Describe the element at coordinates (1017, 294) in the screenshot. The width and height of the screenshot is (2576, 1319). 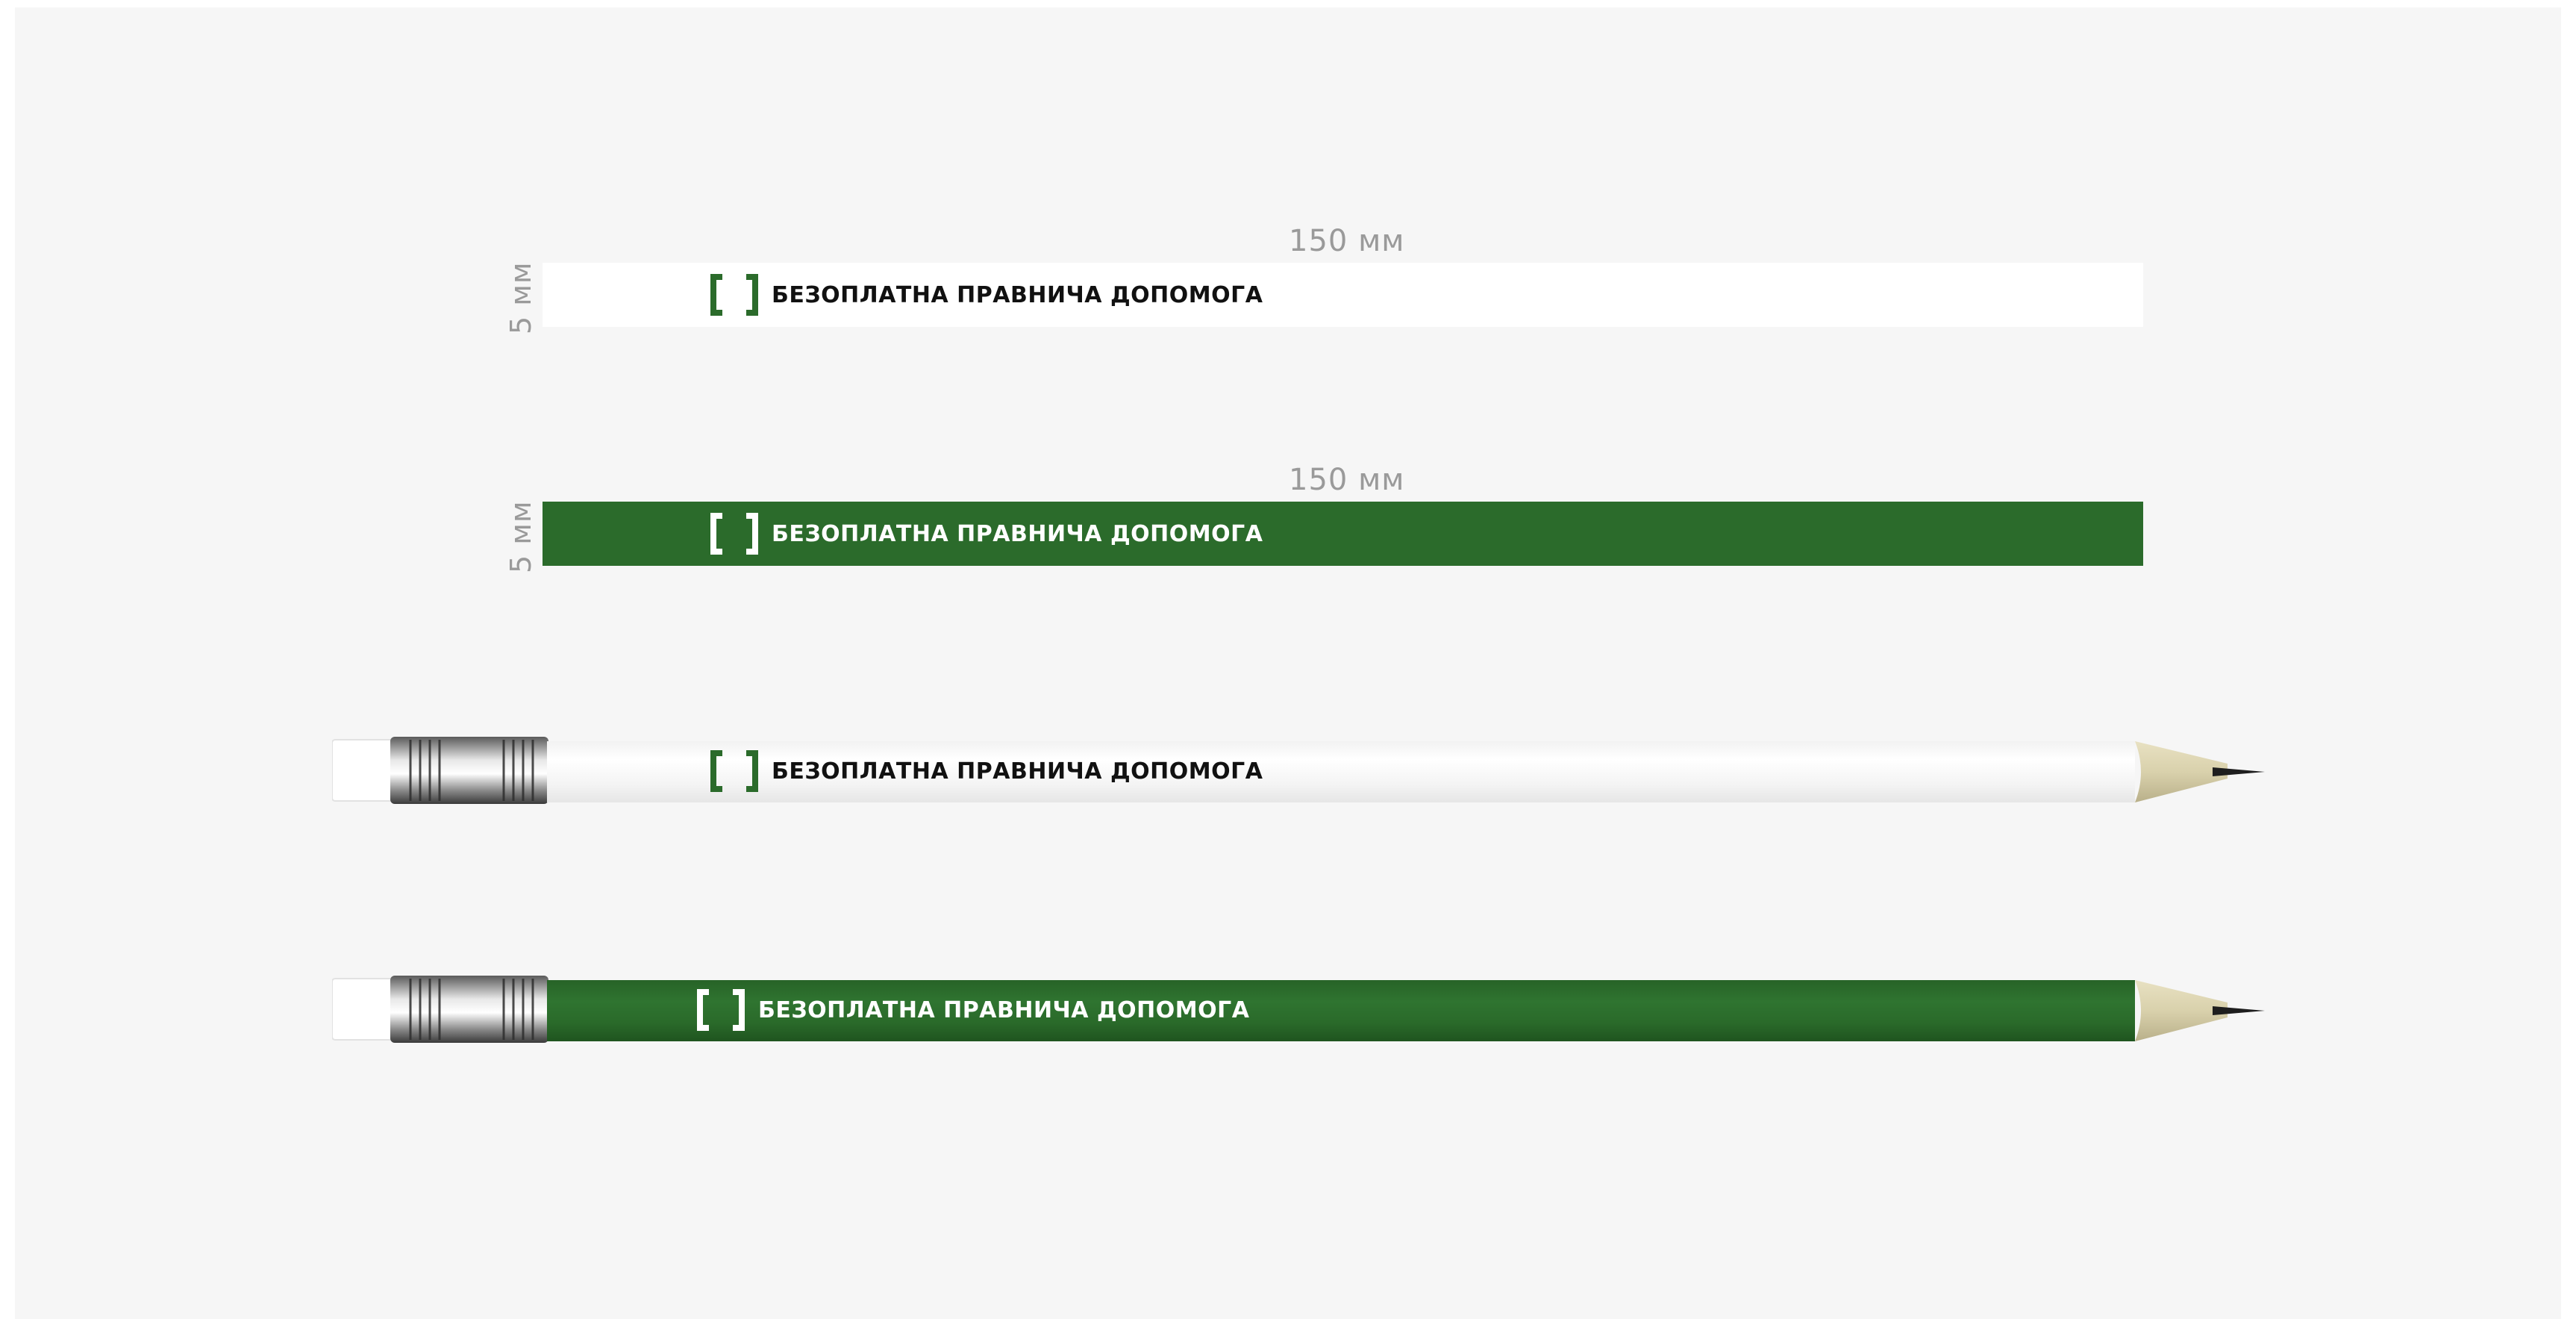
I see `strip-white-logo-text: БЕЗОПЛАТНА ПРАВНИЧА ДОПОМОГА` at that location.